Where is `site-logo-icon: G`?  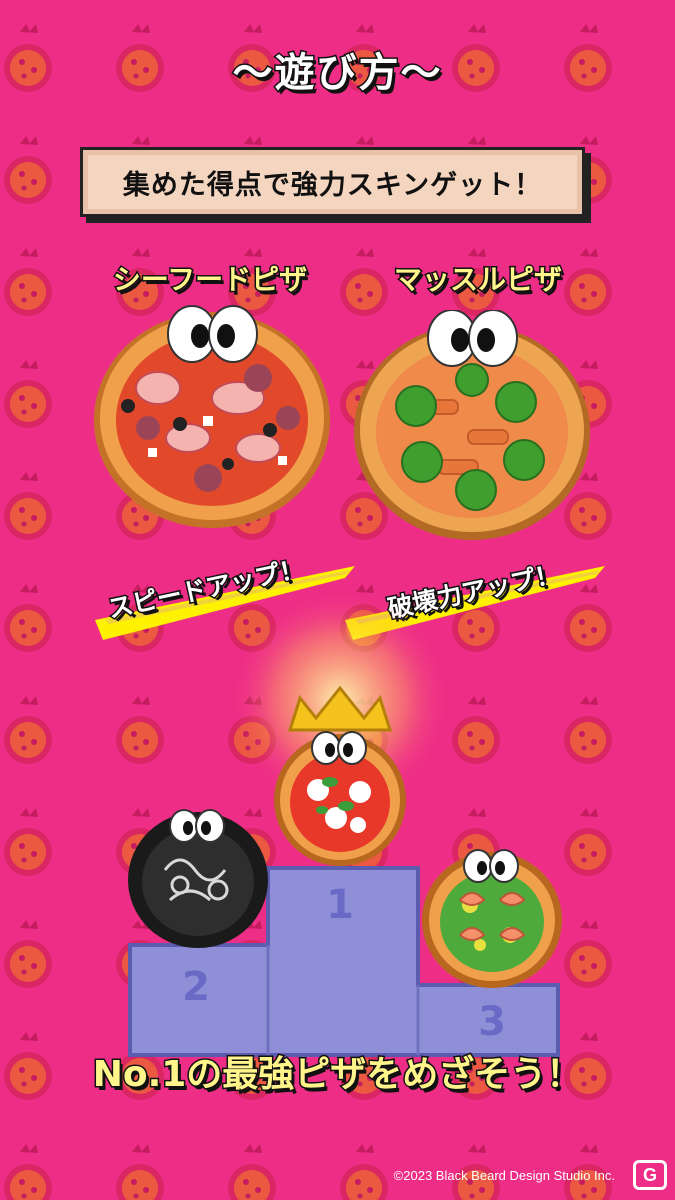
site-logo-icon: G is located at coordinates (650, 1175).